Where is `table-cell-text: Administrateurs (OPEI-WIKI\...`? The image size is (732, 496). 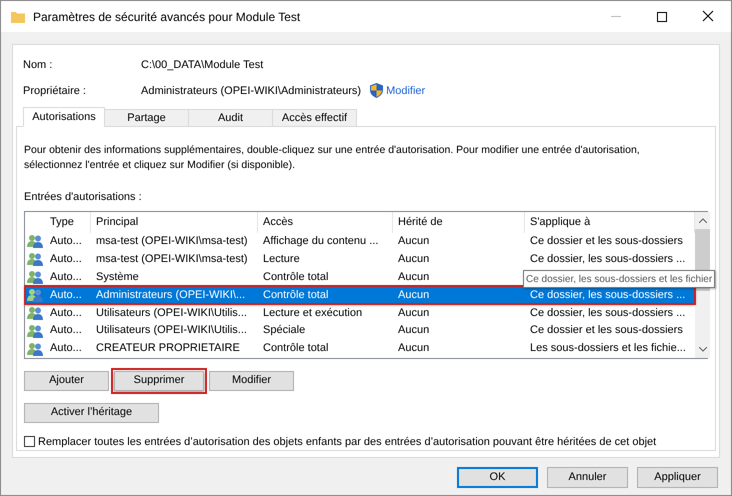
table-cell-text: Administrateurs (OPEI-WIKI\... is located at coordinates (170, 295).